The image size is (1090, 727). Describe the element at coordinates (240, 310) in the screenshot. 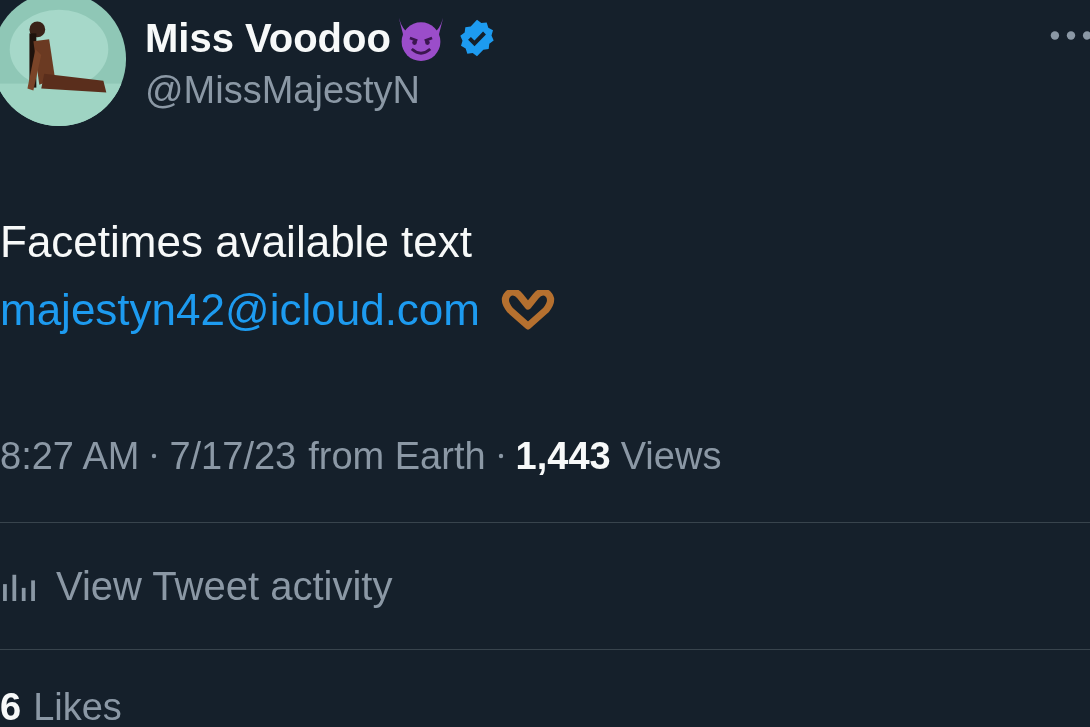

I see `email-link: majestyn42@icloud.com` at that location.